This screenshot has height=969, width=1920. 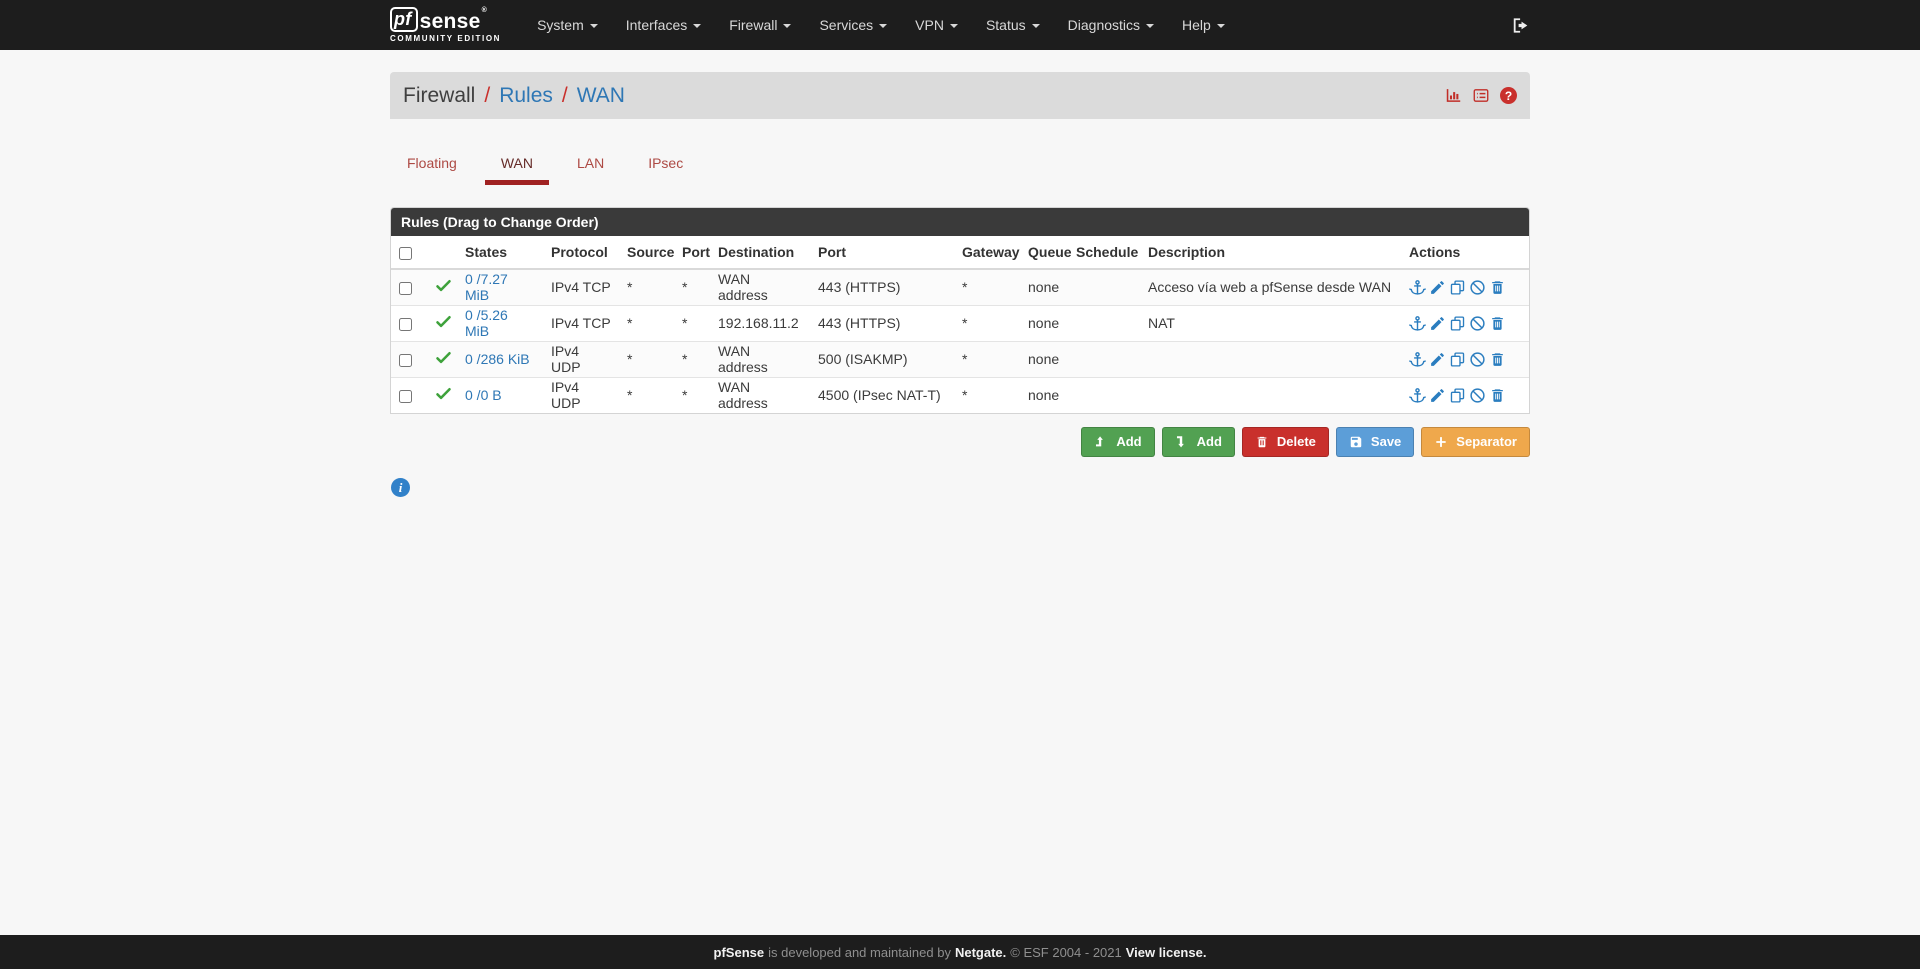 I want to click on breadcrumb-bar: Firewall / Rules / WAN ?, so click(x=960, y=95).